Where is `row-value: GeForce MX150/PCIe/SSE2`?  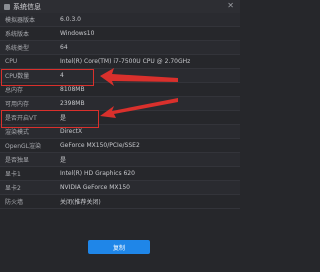 row-value: GeForce MX150/PCIe/SSE2 is located at coordinates (100, 145).